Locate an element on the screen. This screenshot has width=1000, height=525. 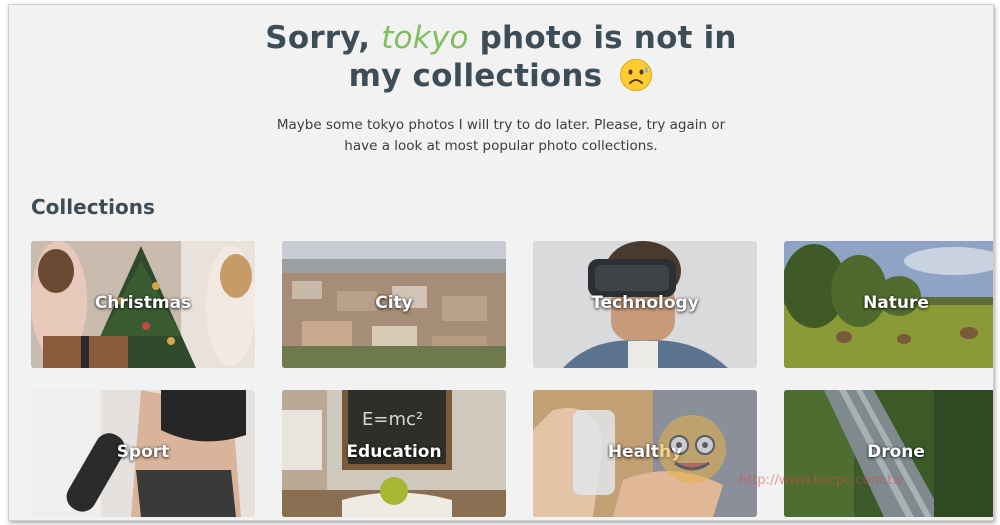
collection-label: Drone is located at coordinates (896, 452).